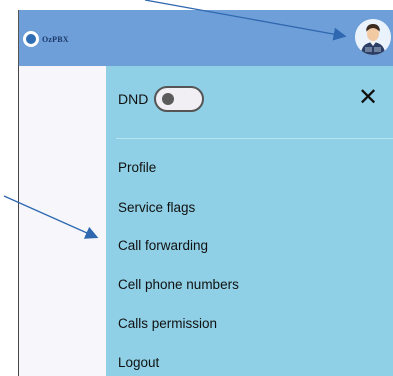  What do you see at coordinates (138, 363) in the screenshot?
I see `menu-item-logout: Logout` at bounding box center [138, 363].